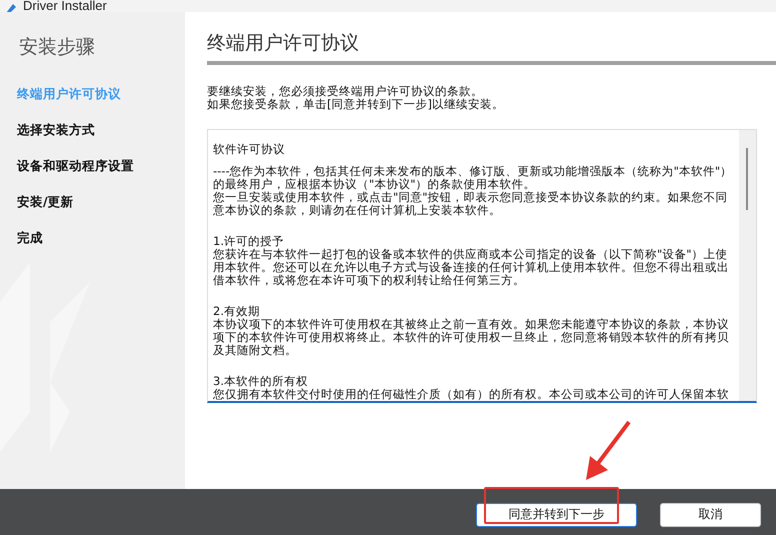 The image size is (776, 535). I want to click on section-heading: 2.有效期, so click(236, 311).